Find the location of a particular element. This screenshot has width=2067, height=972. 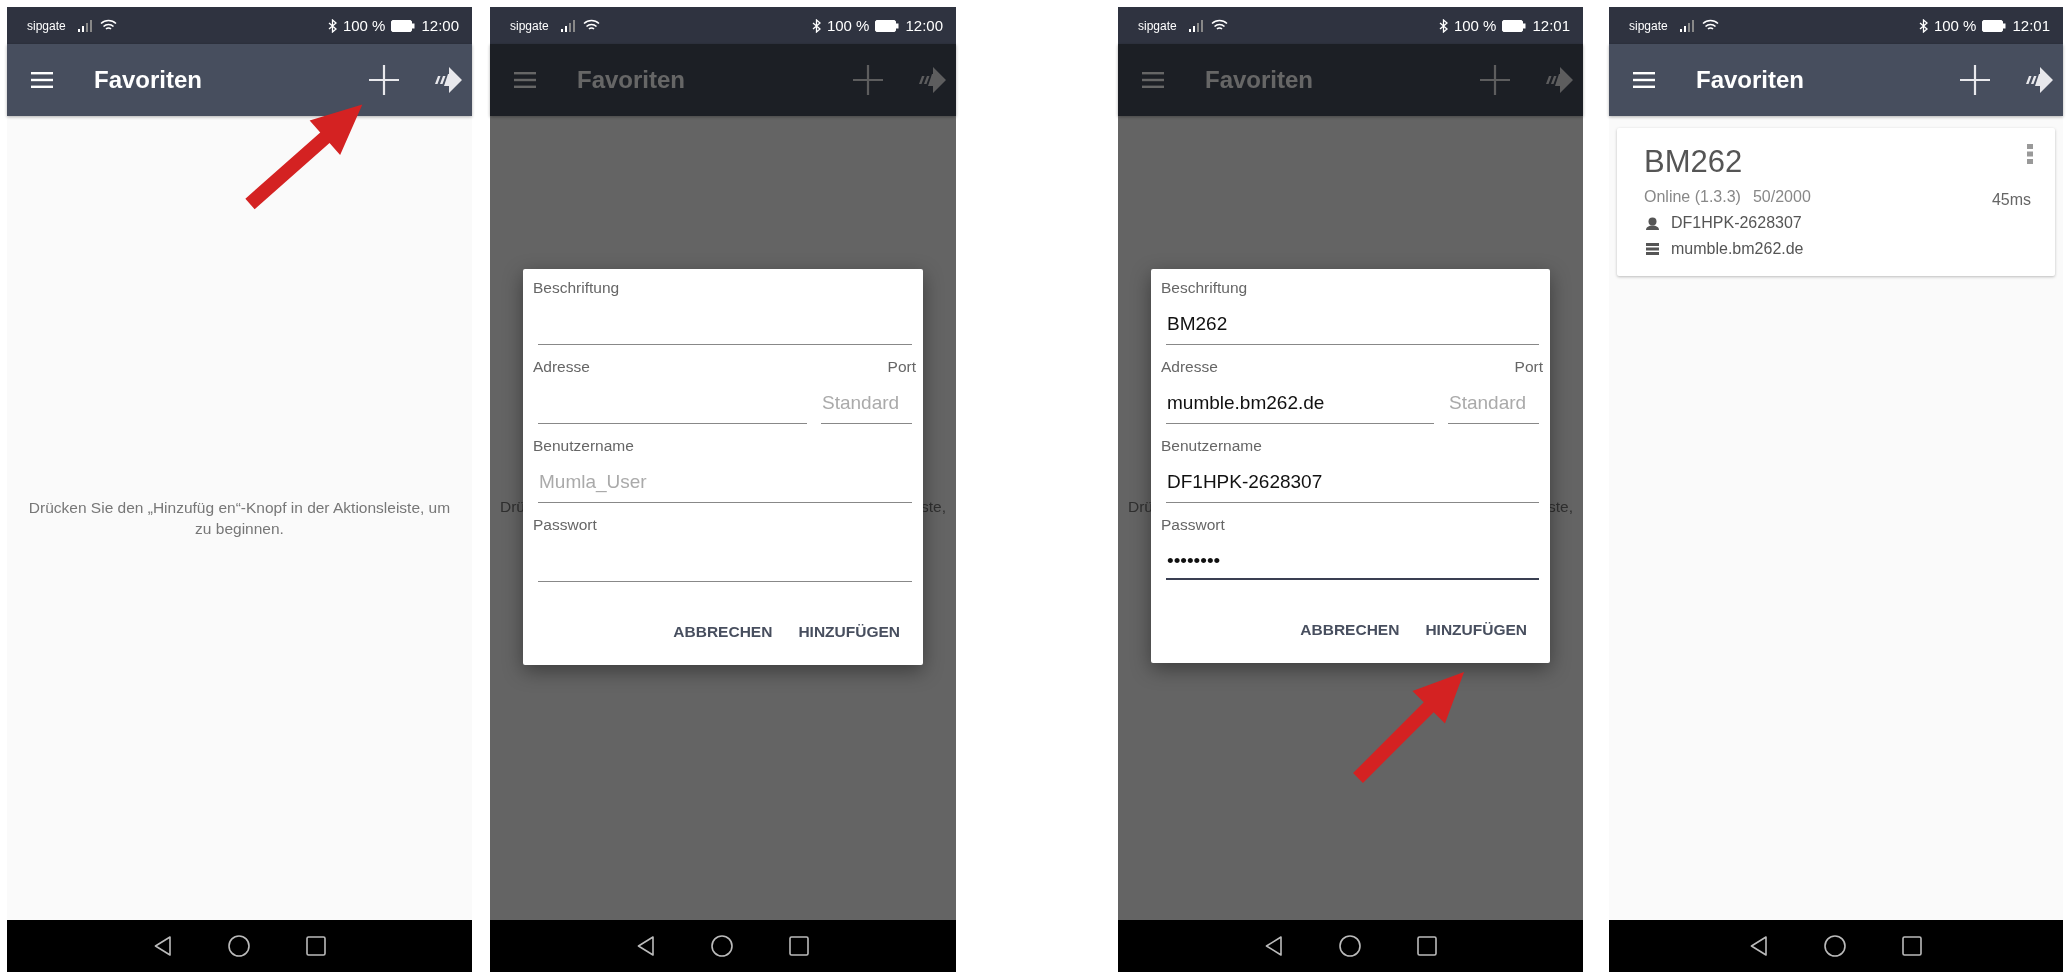

input-field: mumble.bm262.de is located at coordinates (1300, 401).